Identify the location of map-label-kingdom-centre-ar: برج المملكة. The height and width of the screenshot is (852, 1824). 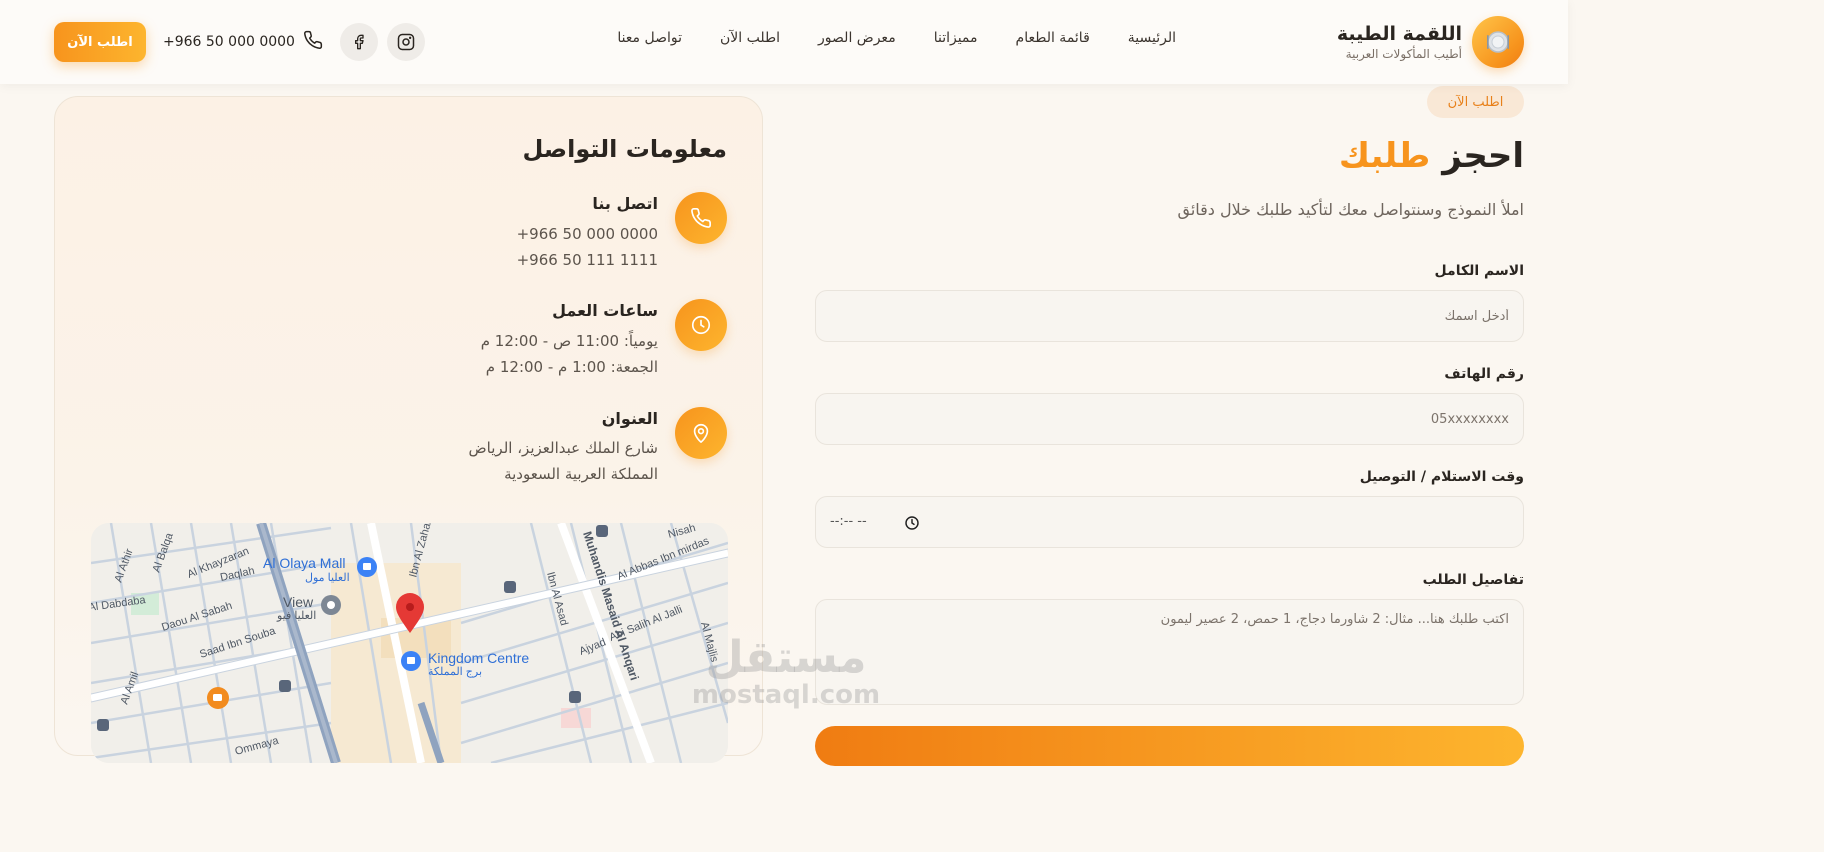
(455, 672).